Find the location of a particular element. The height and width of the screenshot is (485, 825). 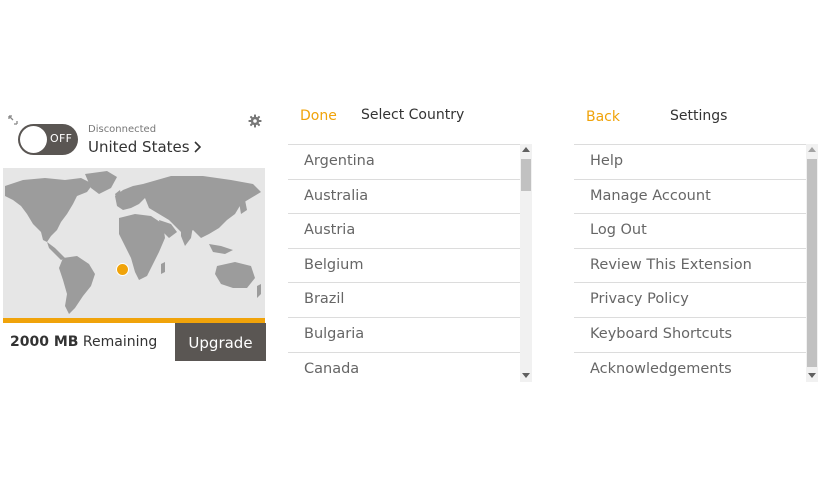

country-item-canada: Canada is located at coordinates (404, 366).